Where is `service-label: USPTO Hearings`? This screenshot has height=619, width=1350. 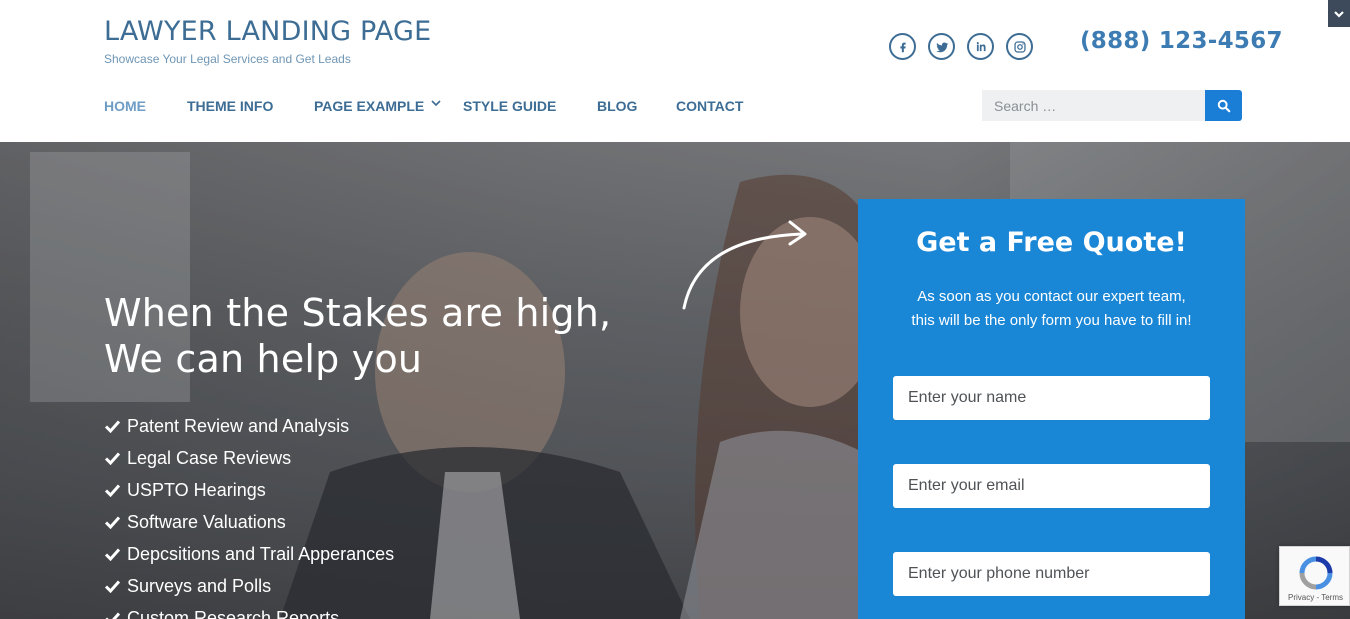
service-label: USPTO Hearings is located at coordinates (196, 489).